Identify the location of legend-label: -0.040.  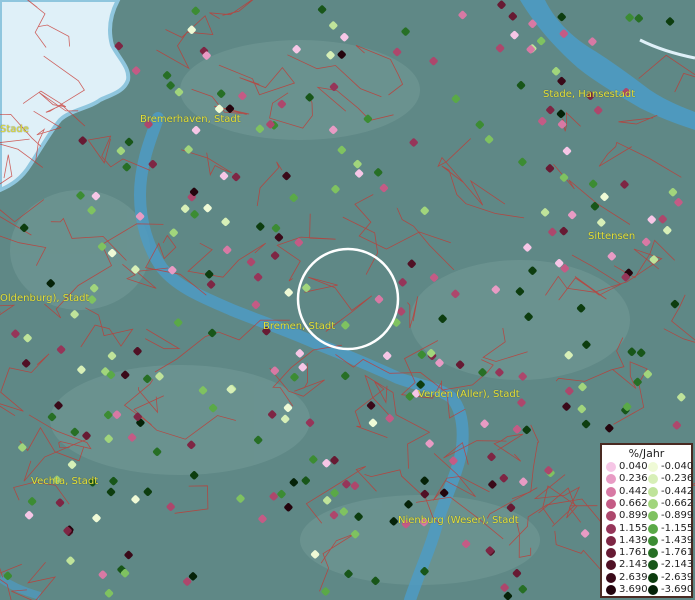
(677, 466).